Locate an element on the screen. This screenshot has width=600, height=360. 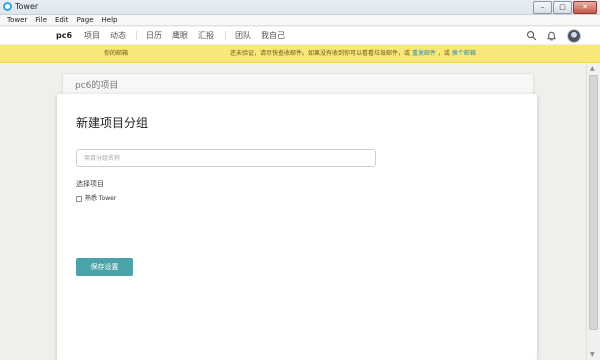
brand-team-name: pc6 is located at coordinates (64, 35).